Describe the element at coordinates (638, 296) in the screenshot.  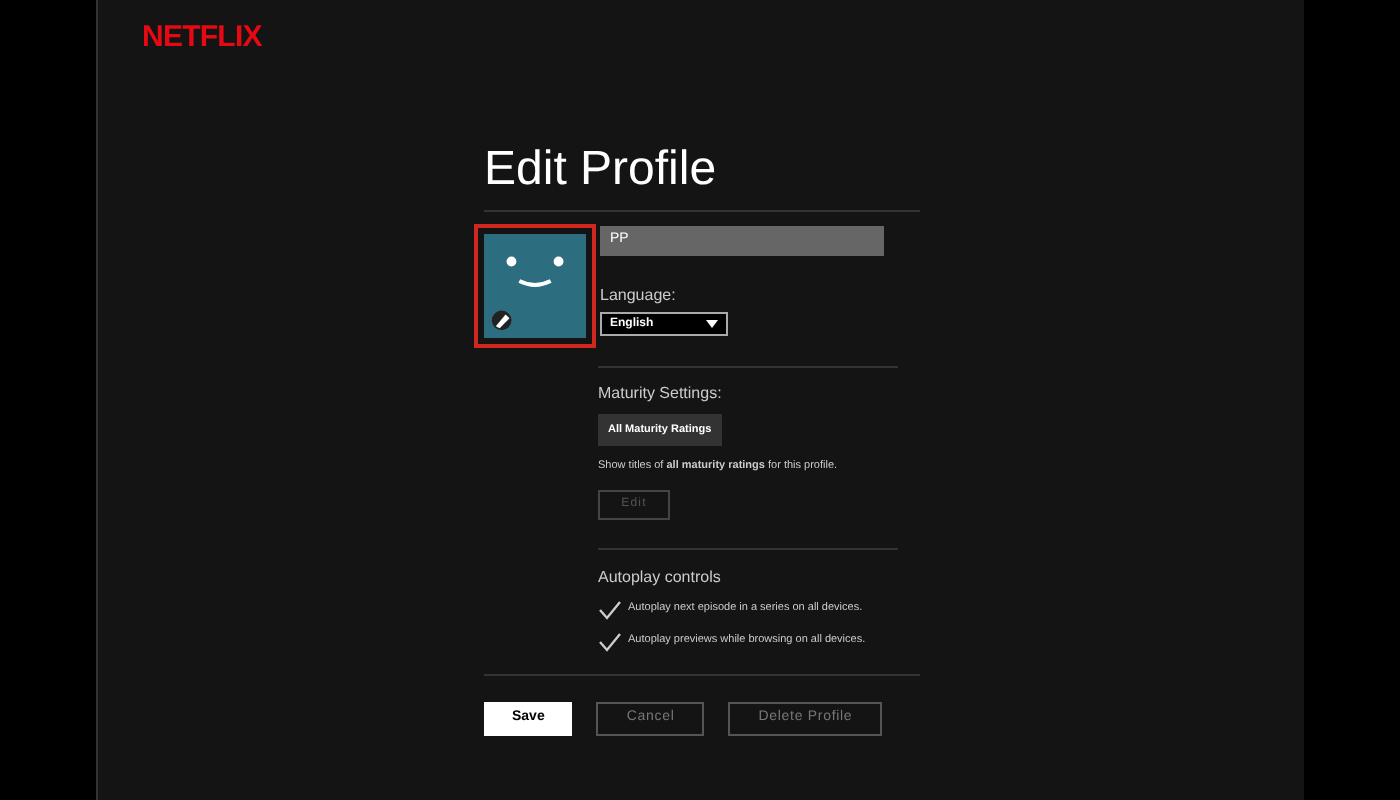
I see `language-label: Language:` at that location.